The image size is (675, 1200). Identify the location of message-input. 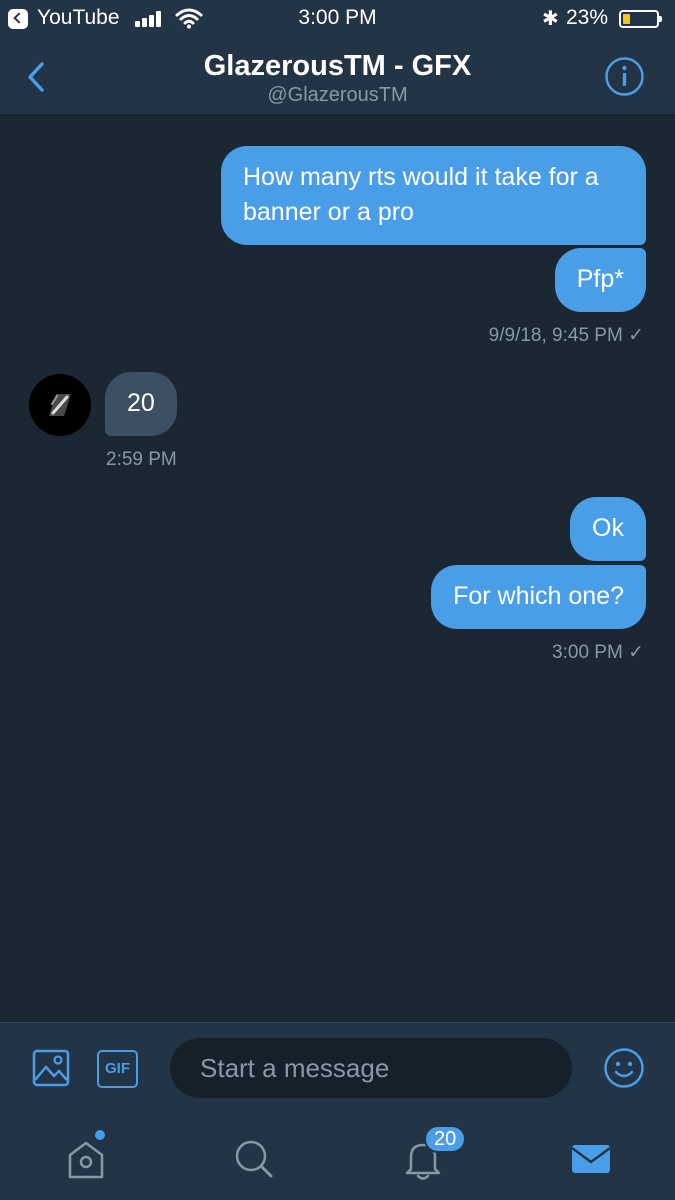
(371, 1068).